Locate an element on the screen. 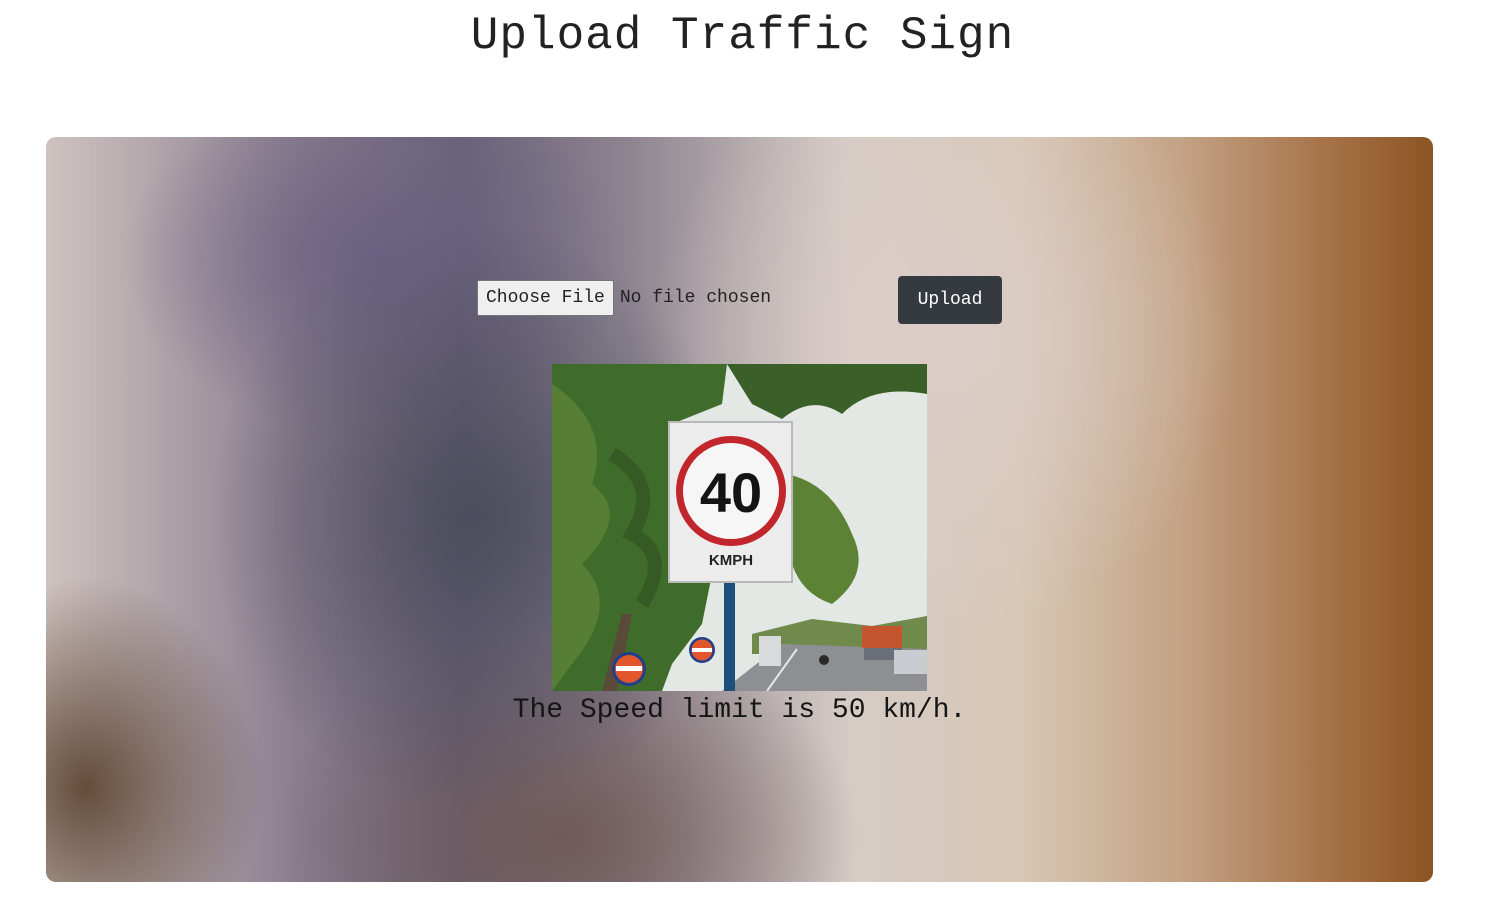 The image size is (1485, 905). prediction-result: The Speed limit is 50 km/h. is located at coordinates (739, 710).